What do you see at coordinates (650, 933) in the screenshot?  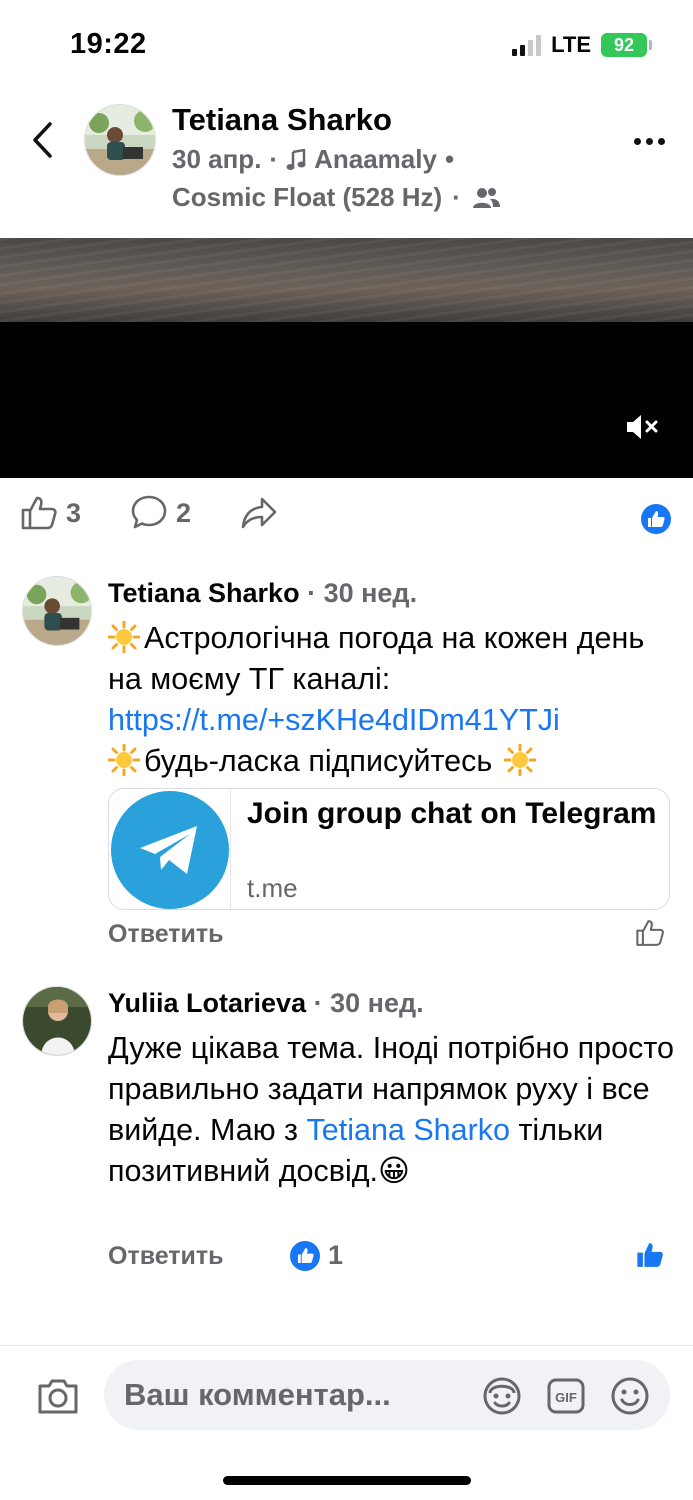 I see `comment-like-icon` at bounding box center [650, 933].